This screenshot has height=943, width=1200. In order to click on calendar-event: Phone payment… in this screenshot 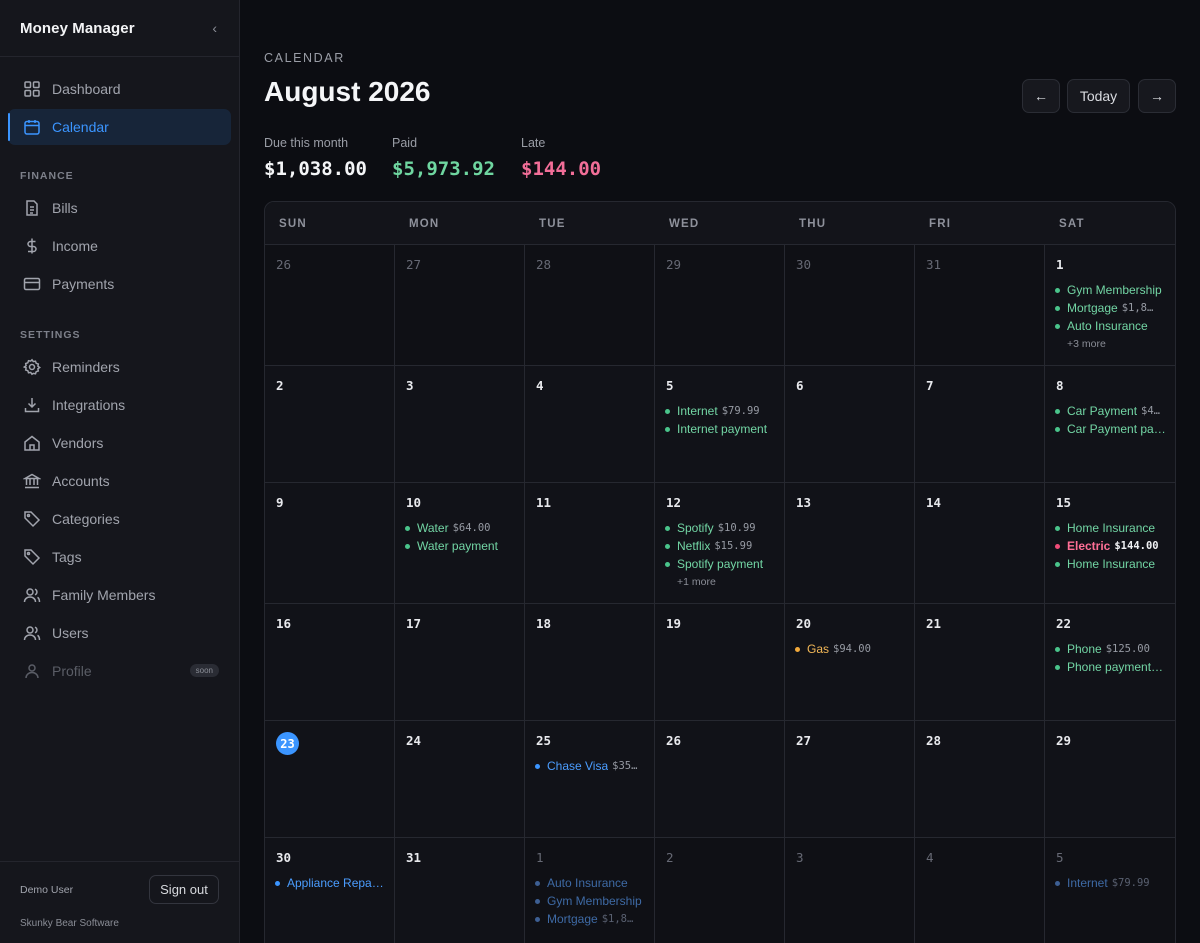, I will do `click(1112, 667)`.